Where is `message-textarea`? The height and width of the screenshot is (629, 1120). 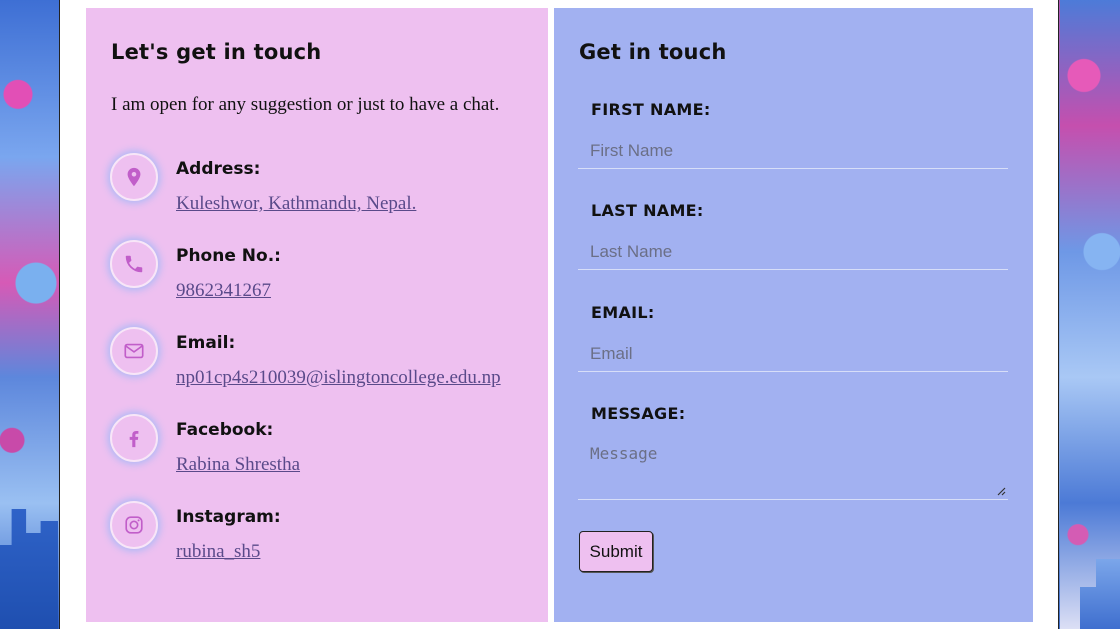 message-textarea is located at coordinates (793, 469).